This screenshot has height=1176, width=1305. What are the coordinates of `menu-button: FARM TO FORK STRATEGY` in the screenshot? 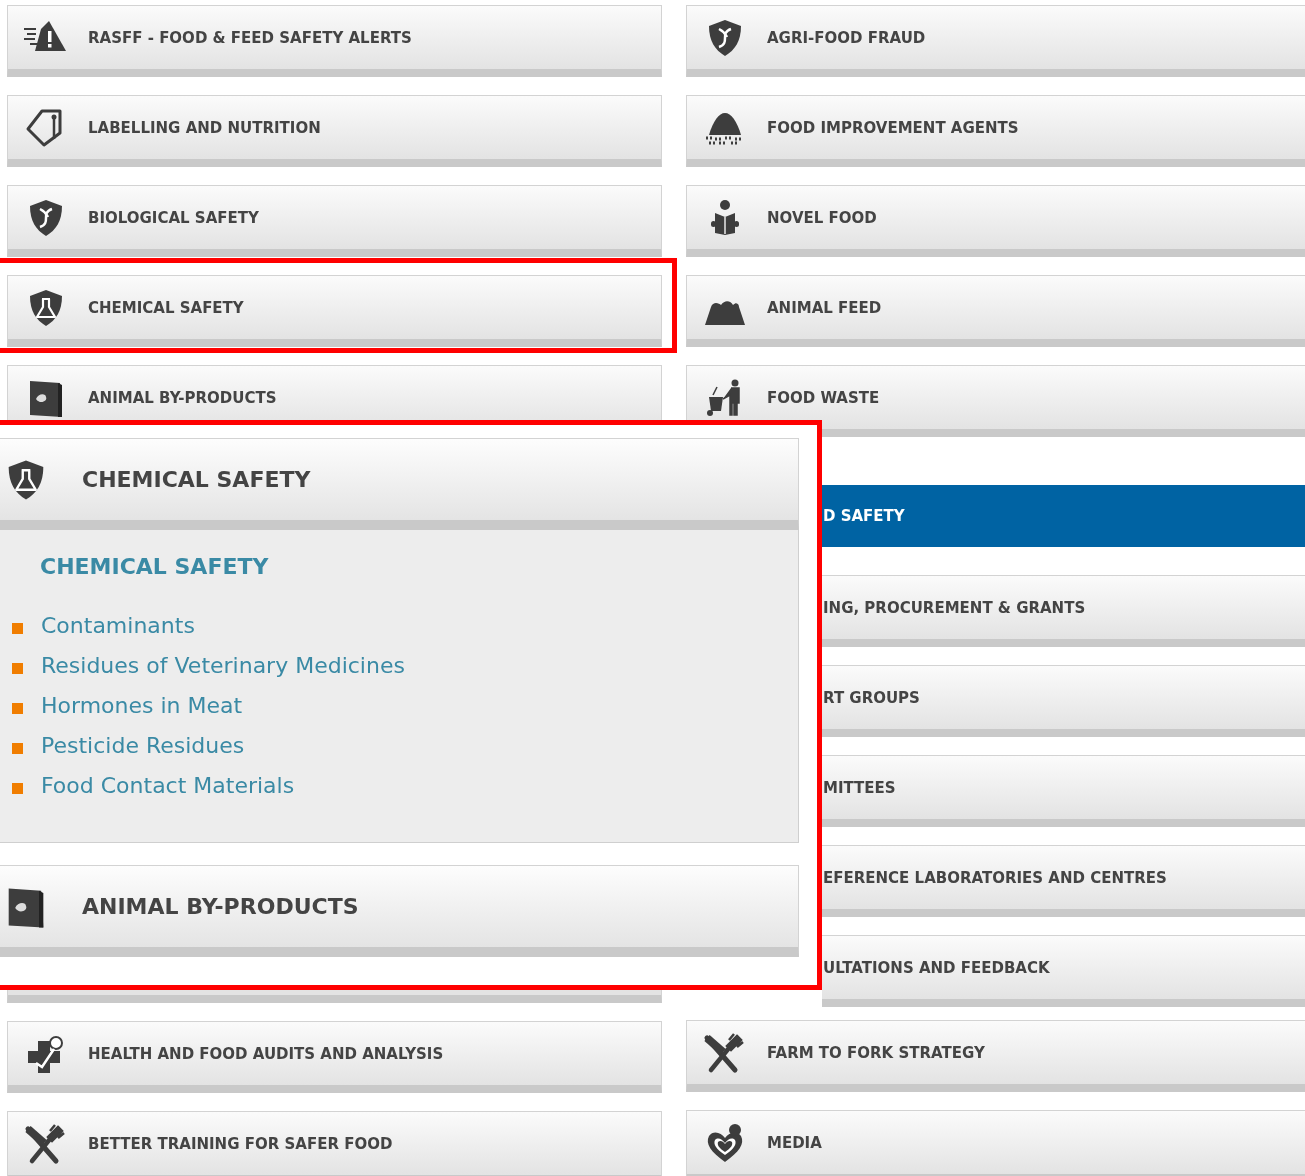 It's located at (995, 1056).